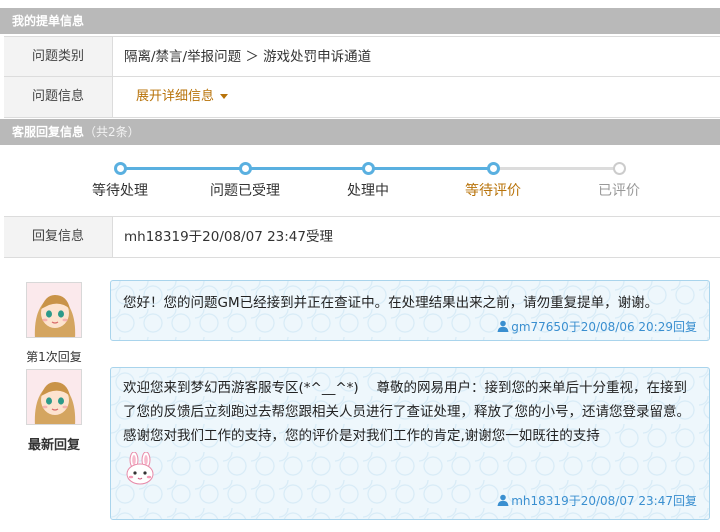 This screenshot has height=532, width=720. What do you see at coordinates (604, 327) in the screenshot?
I see `reply-meta-text: gm77650于20/08/06 20:29回复` at bounding box center [604, 327].